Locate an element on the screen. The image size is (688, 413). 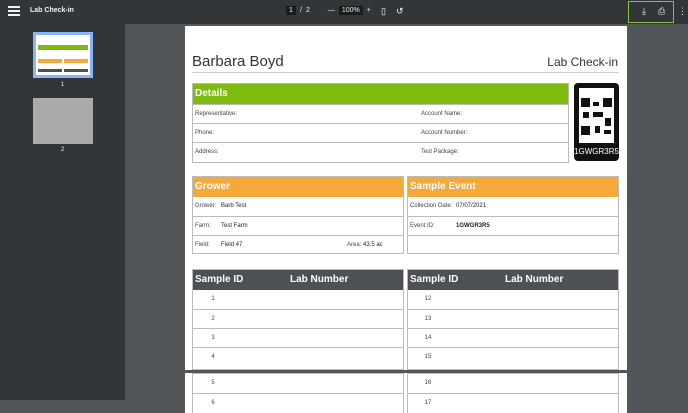
header-divider is located at coordinates (405, 72).